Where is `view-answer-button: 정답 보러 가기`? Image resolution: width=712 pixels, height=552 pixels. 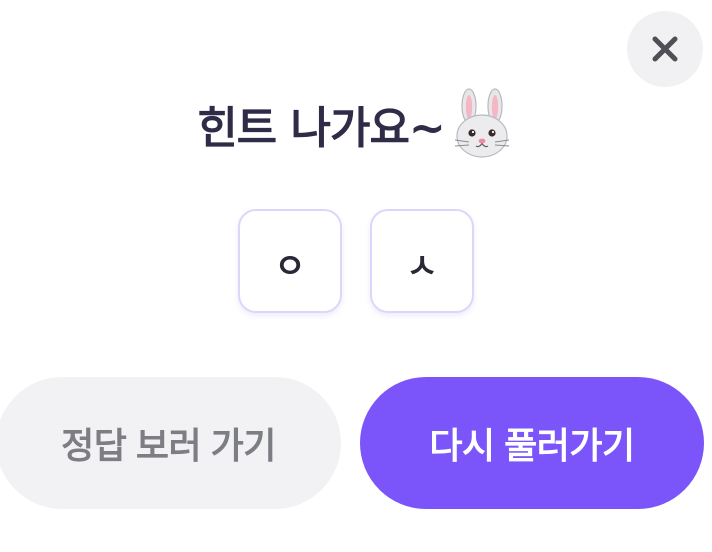
view-answer-button: 정답 보러 가기 is located at coordinates (170, 443).